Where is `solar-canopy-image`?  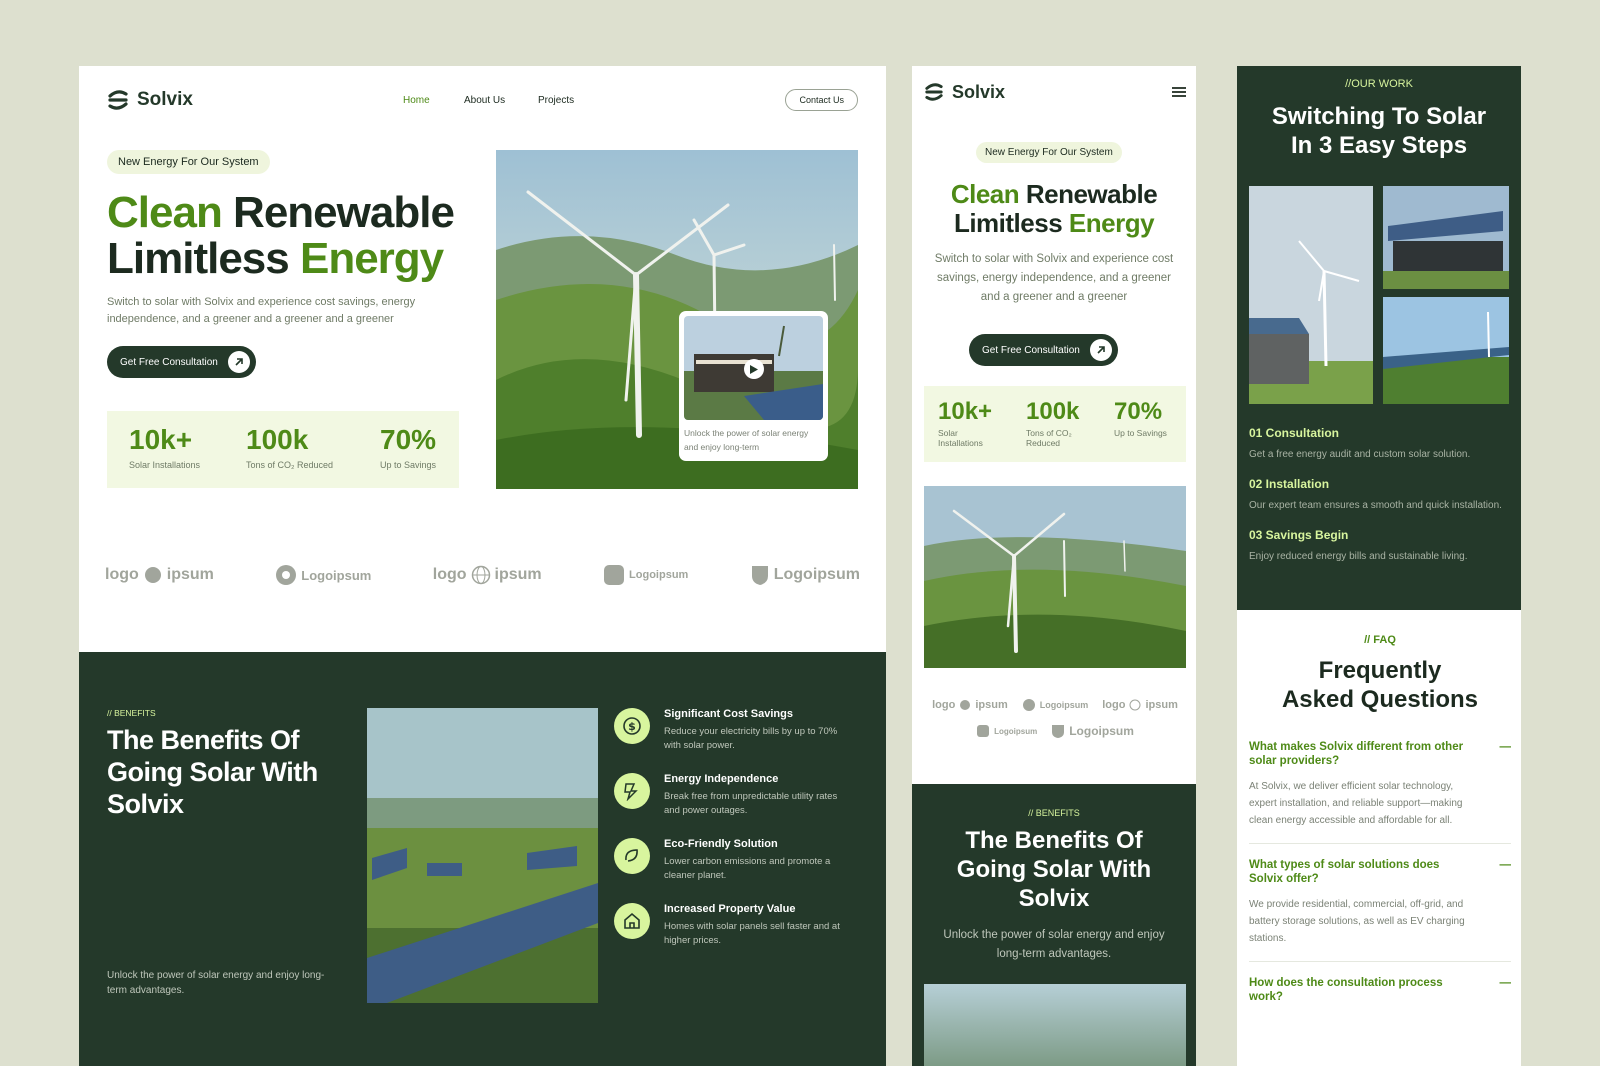 solar-canopy-image is located at coordinates (1446, 350).